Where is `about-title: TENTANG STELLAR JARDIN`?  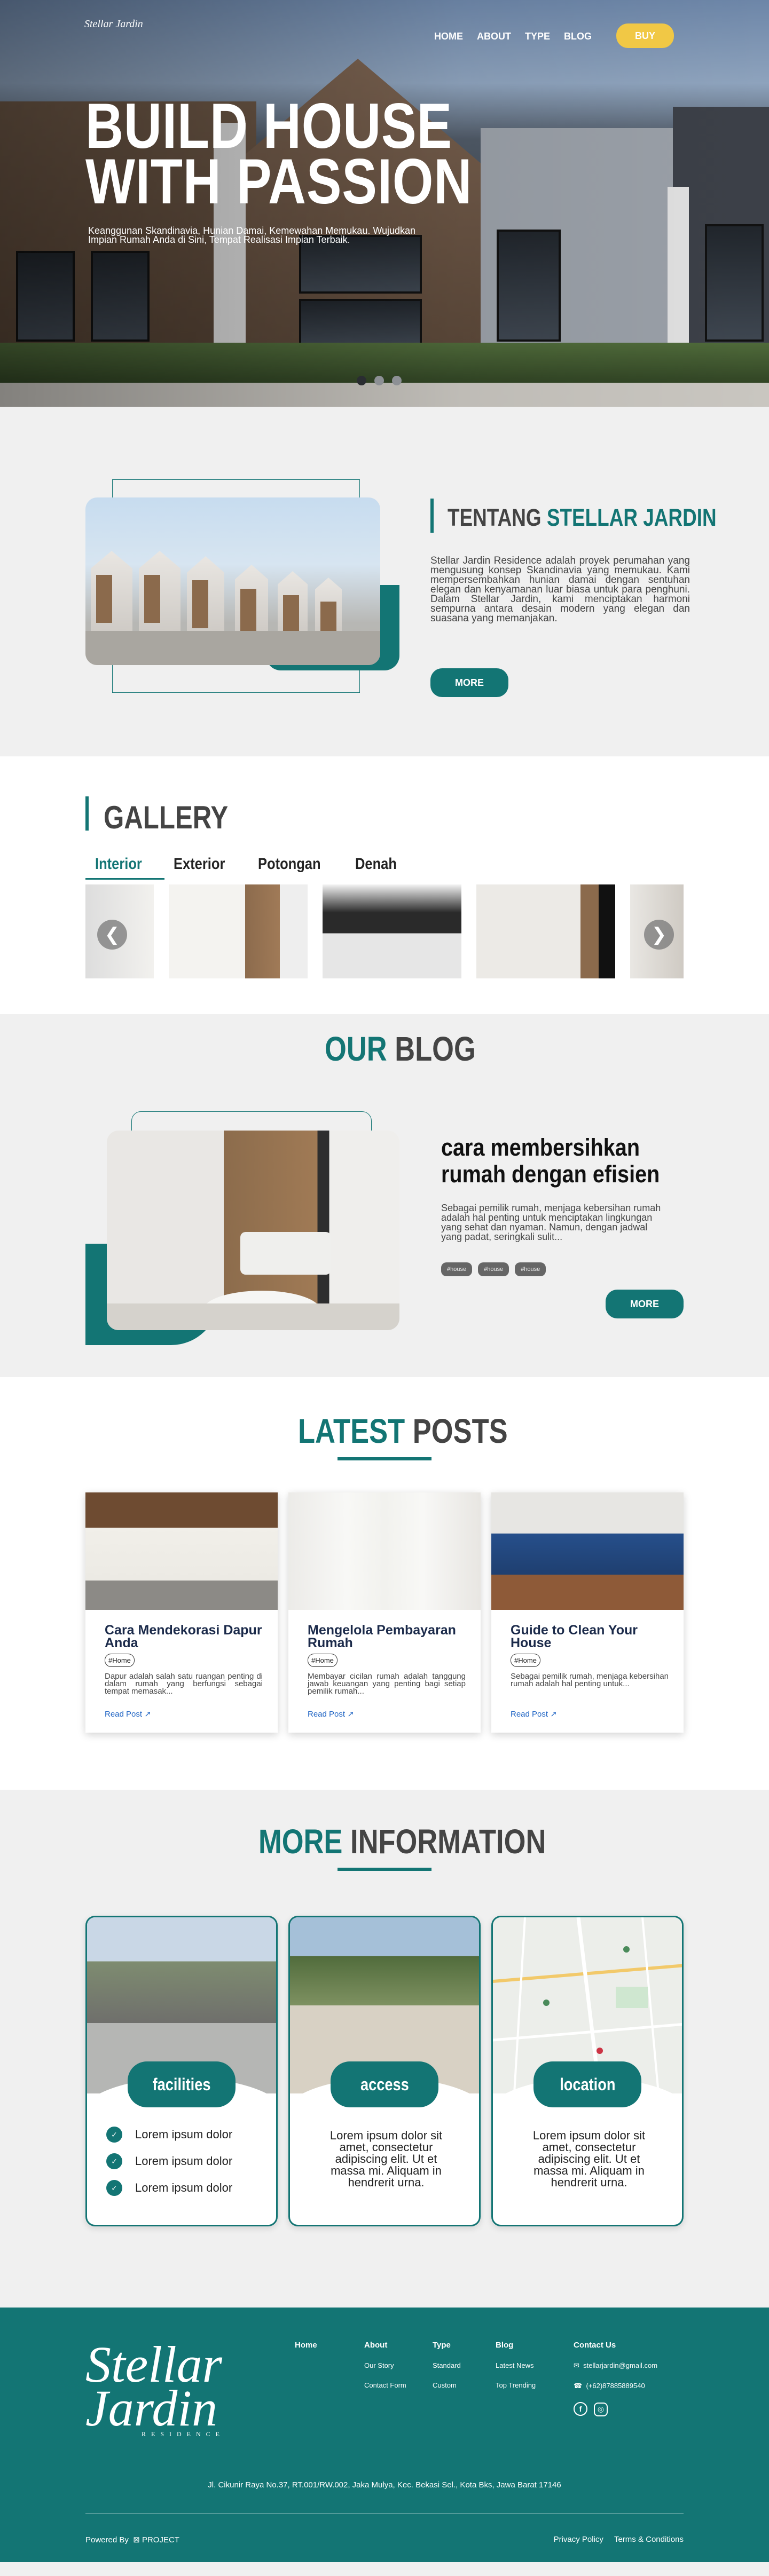
about-title: TENTANG STELLAR JARDIN is located at coordinates (582, 517).